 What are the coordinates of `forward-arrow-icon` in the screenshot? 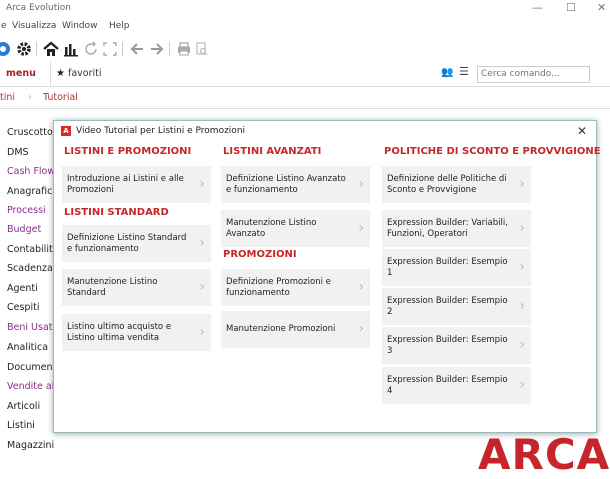 It's located at (157, 49).